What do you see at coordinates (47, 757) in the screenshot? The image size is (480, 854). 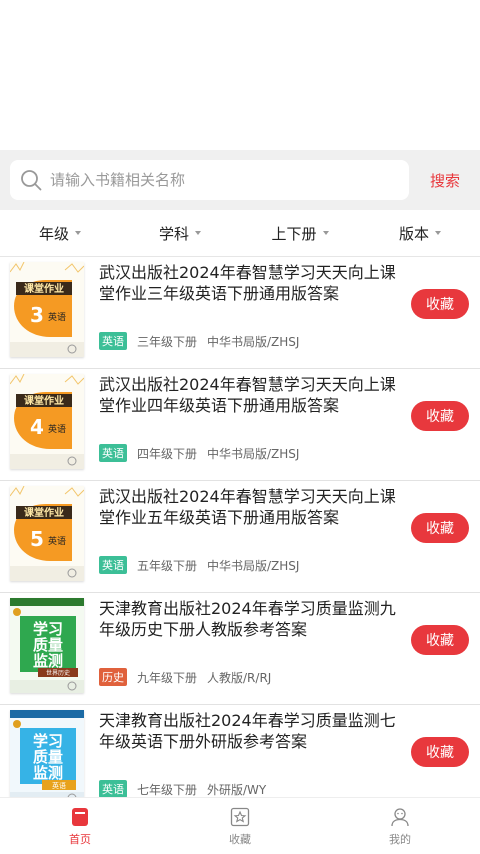 I see `book-cover: 学习 质量 监测 英语` at bounding box center [47, 757].